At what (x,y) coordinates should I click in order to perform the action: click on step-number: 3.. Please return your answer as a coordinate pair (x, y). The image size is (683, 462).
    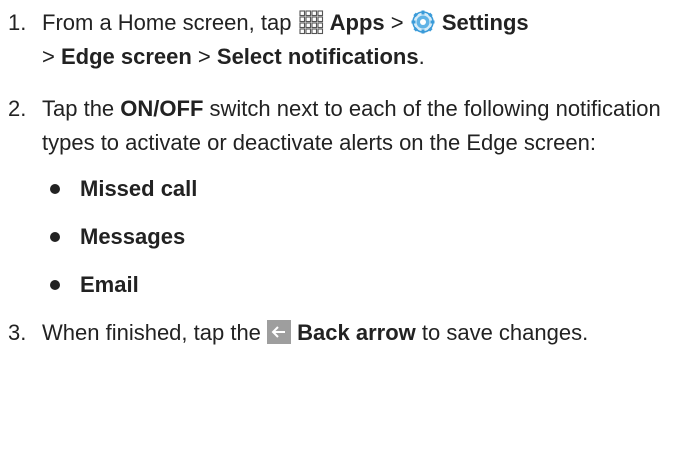
    Looking at the image, I should click on (17, 332).